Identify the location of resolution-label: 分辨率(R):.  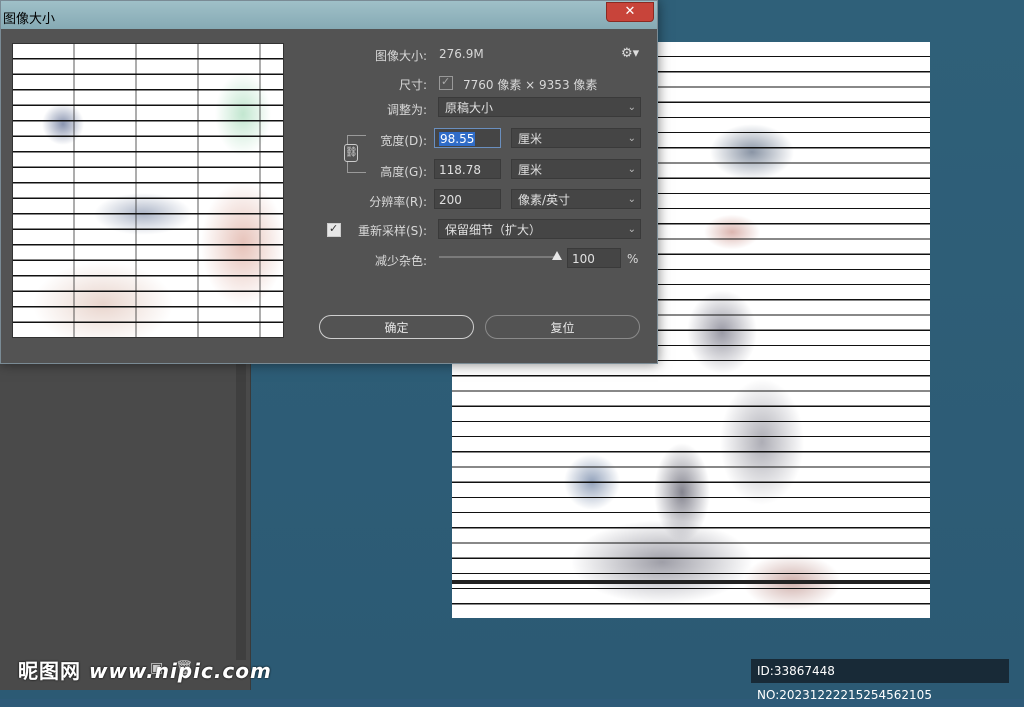
(398, 202).